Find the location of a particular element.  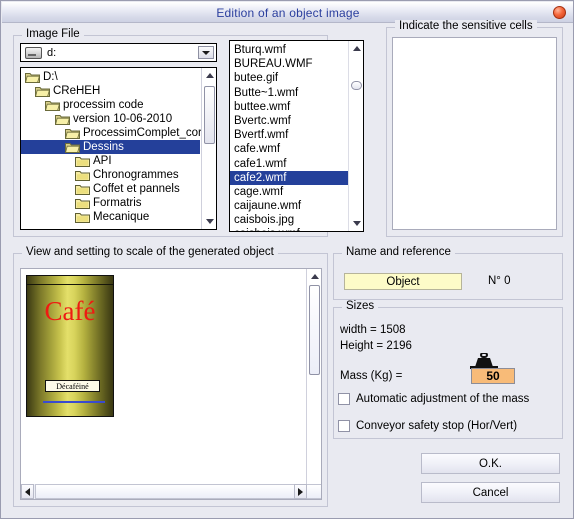

auto-mass-checkbox is located at coordinates (344, 399).